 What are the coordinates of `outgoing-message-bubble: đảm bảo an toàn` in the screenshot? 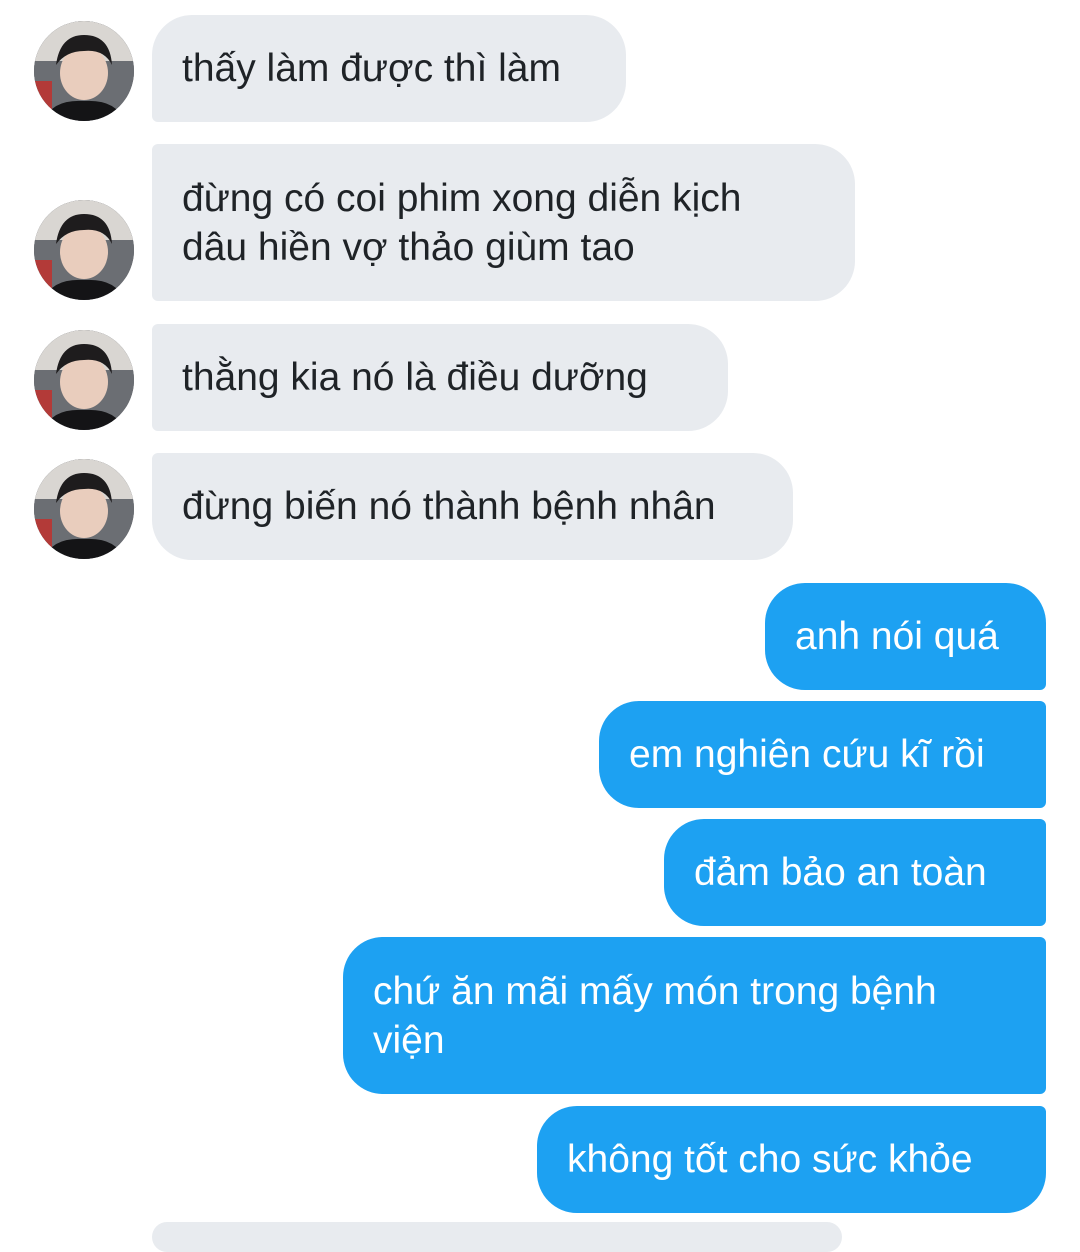 It's located at (855, 872).